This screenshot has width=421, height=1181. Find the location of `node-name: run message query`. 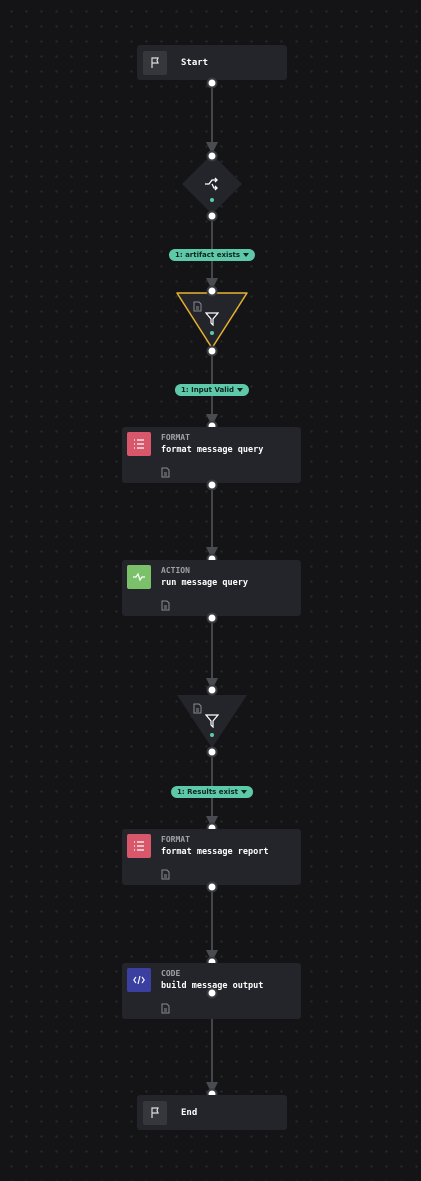

node-name: run message query is located at coordinates (204, 583).